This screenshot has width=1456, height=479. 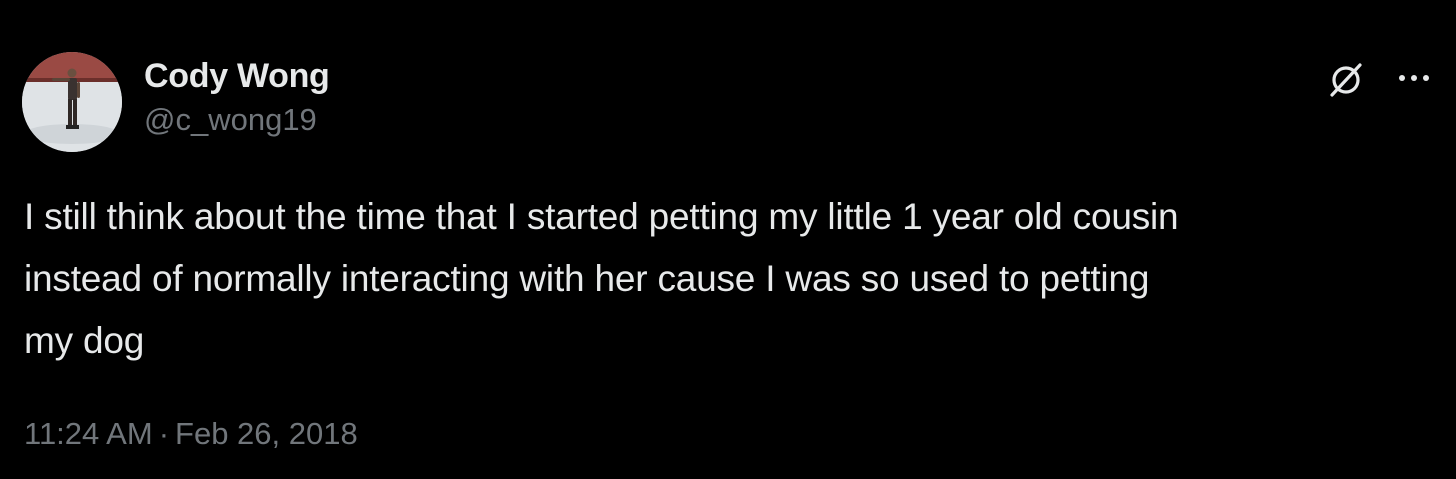 What do you see at coordinates (237, 76) in the screenshot?
I see `display-name: Cody Wong` at bounding box center [237, 76].